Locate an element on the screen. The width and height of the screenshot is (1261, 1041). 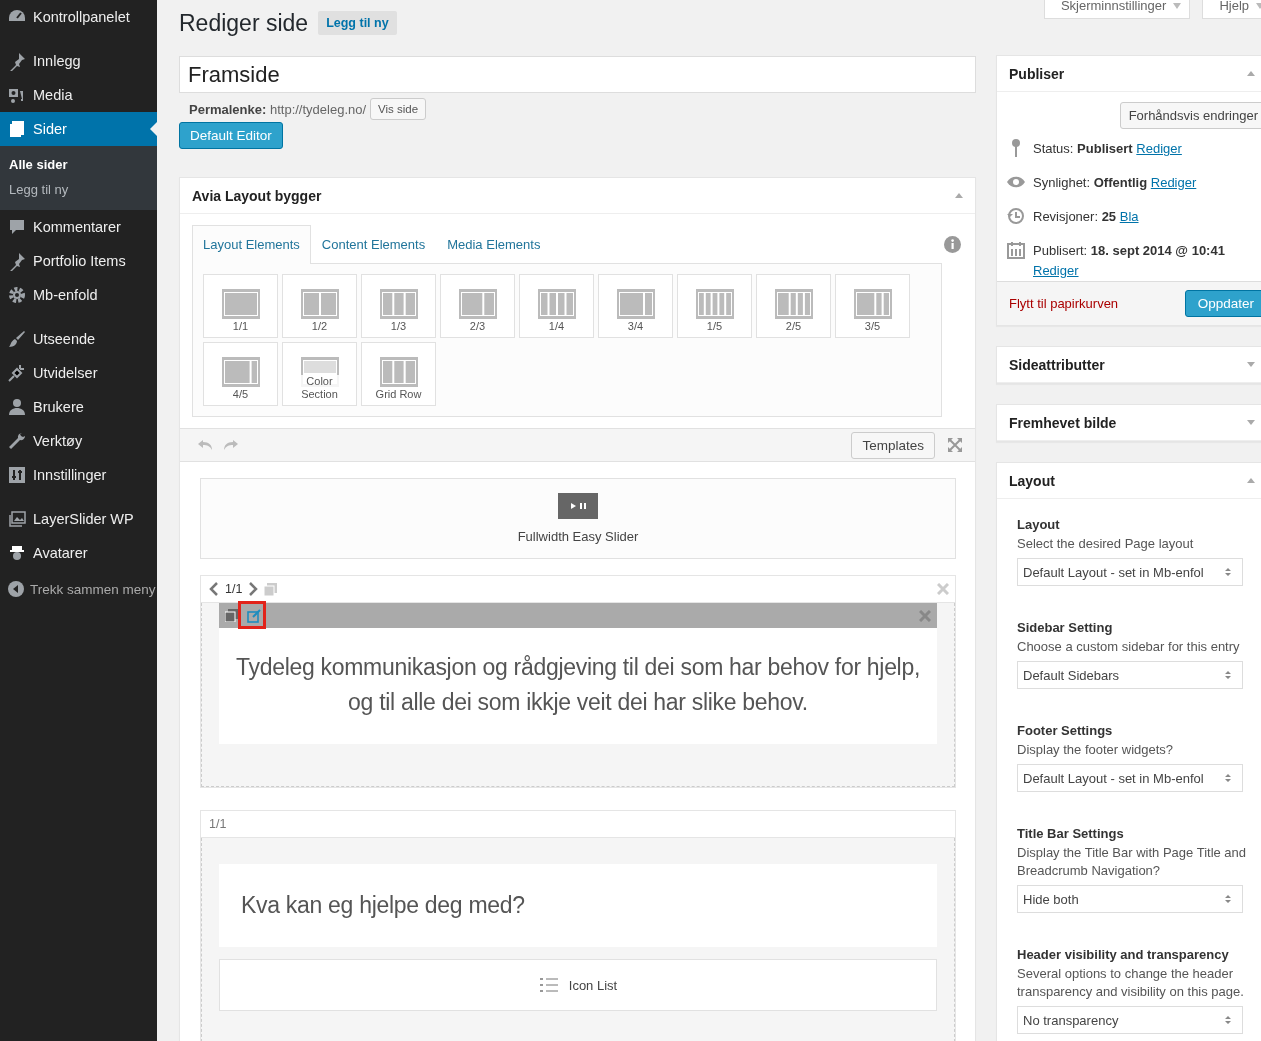
chevron-left-icon is located at coordinates (214, 589).